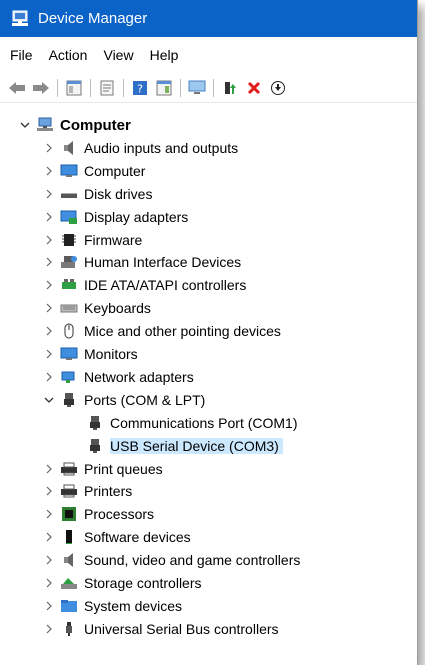 The width and height of the screenshot is (425, 665). I want to click on window-title: Device Manager, so click(93, 18).